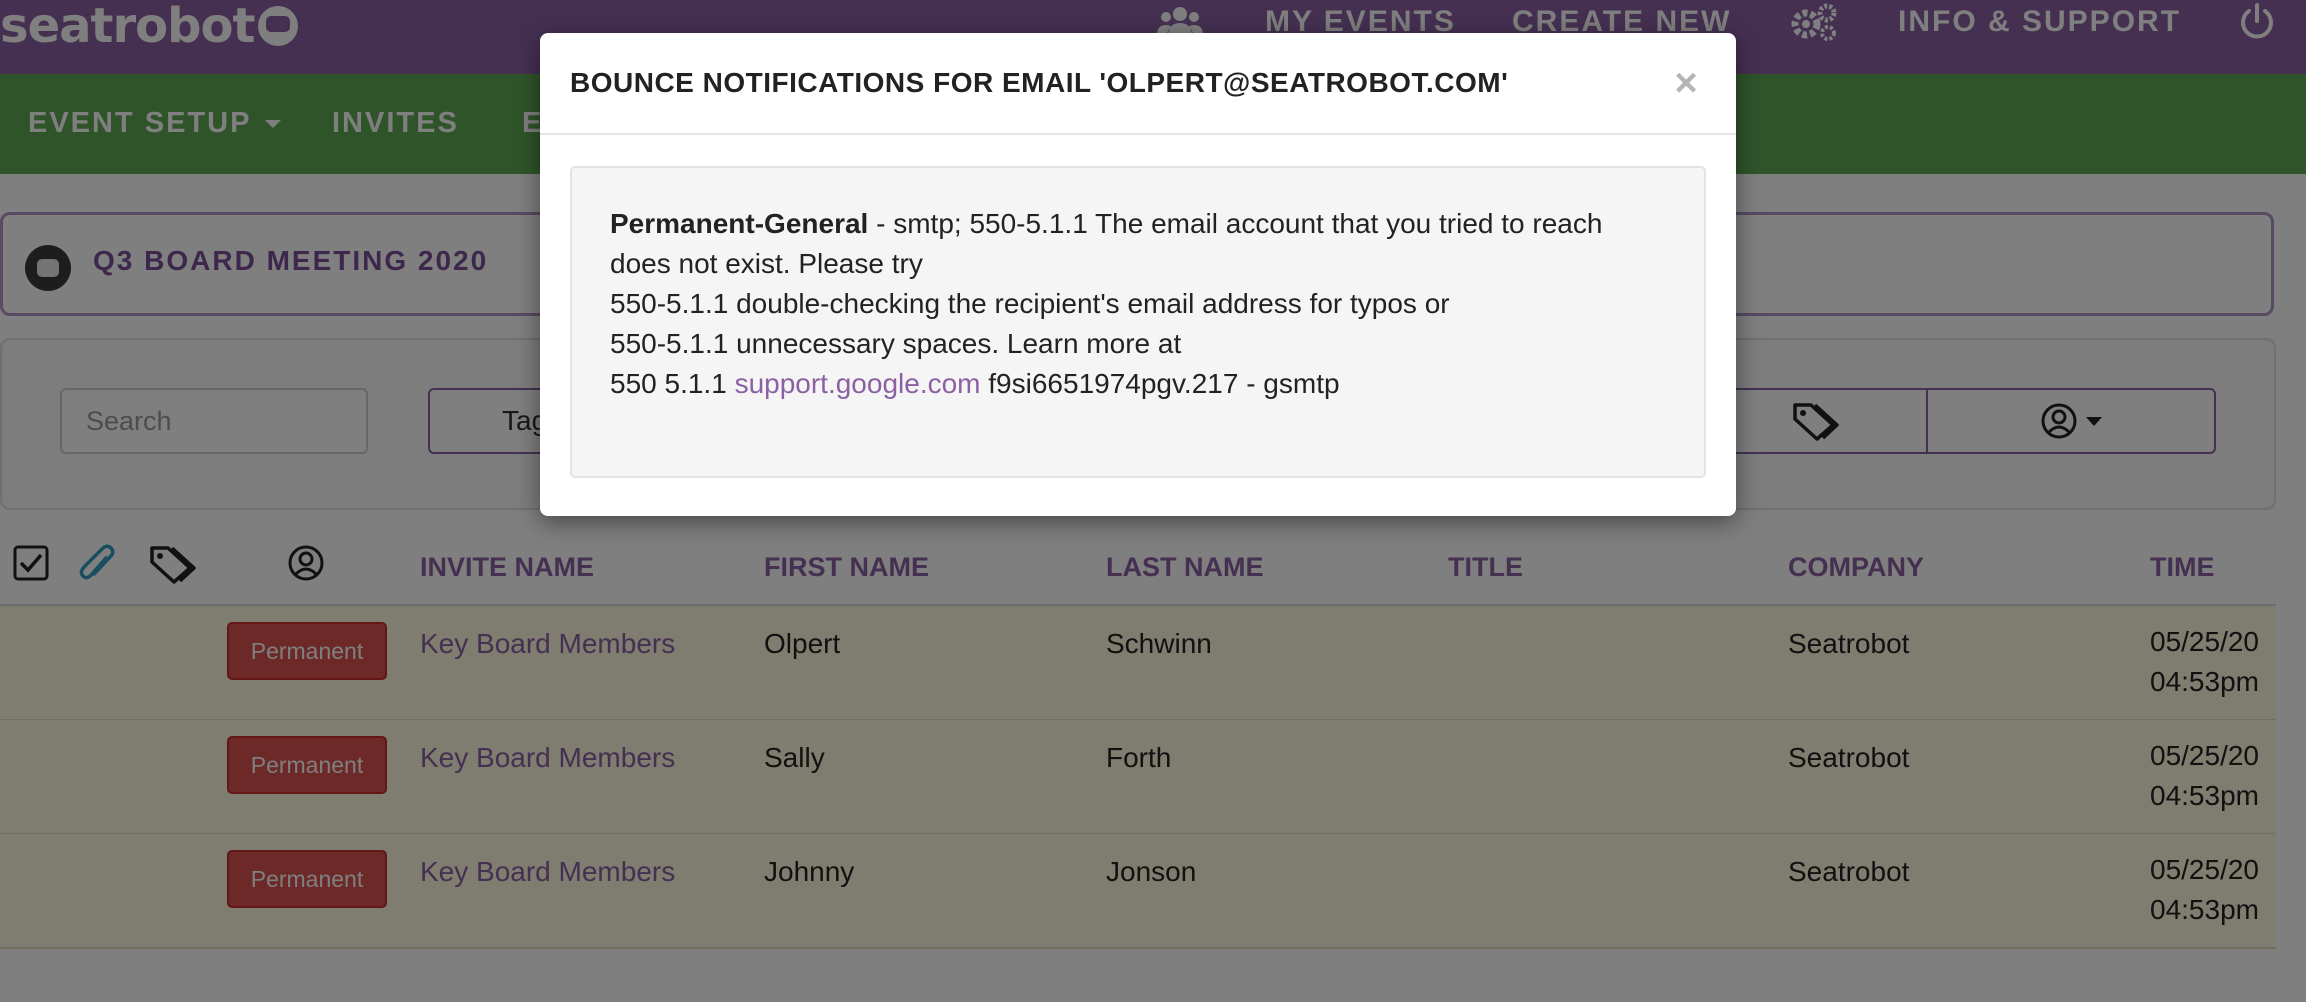  What do you see at coordinates (858, 383) in the screenshot?
I see `support-link: support.google.com` at bounding box center [858, 383].